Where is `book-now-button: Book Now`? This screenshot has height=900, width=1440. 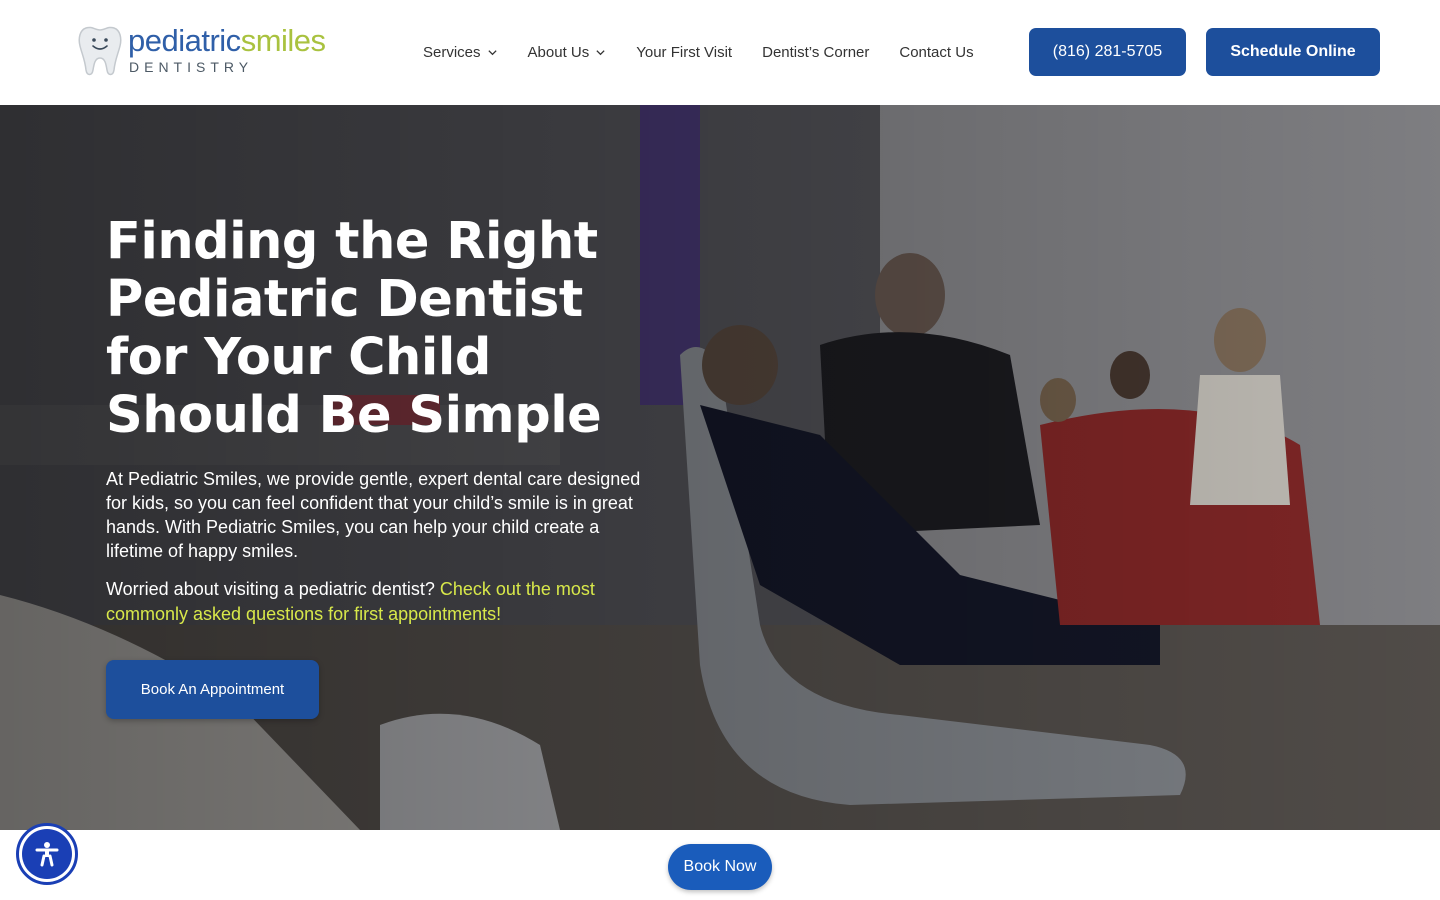 book-now-button: Book Now is located at coordinates (720, 867).